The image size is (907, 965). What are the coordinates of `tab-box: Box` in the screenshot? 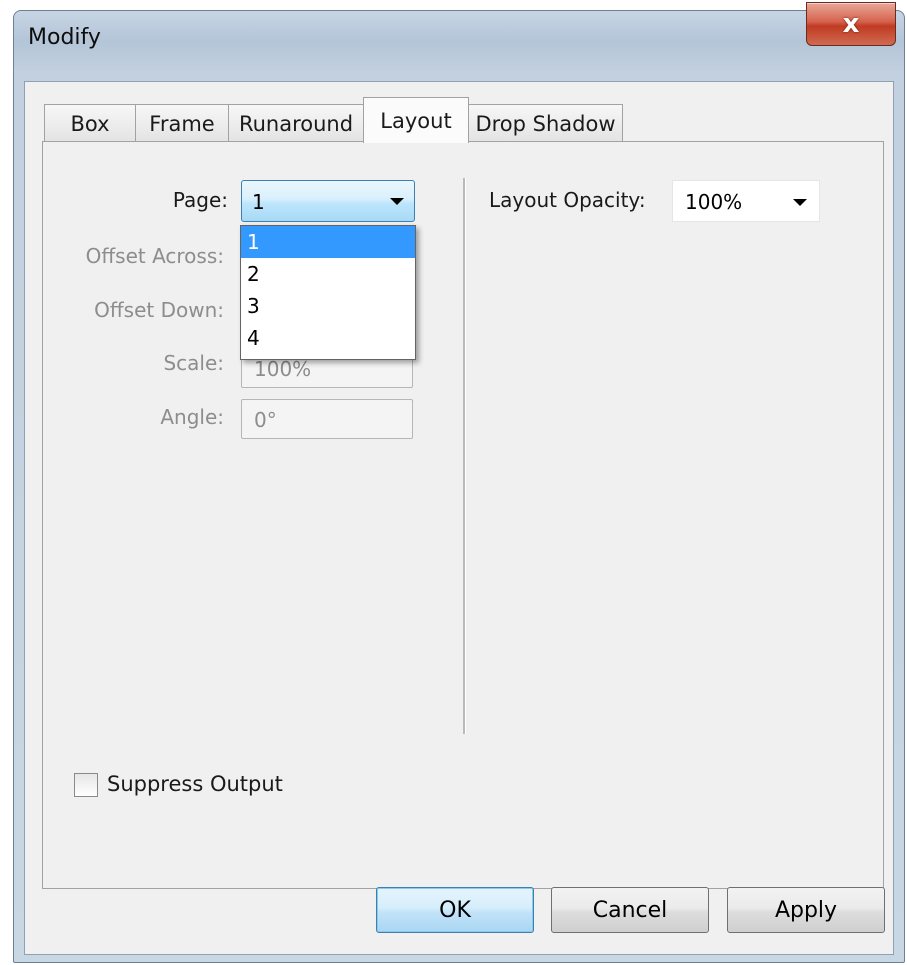 It's located at (90, 123).